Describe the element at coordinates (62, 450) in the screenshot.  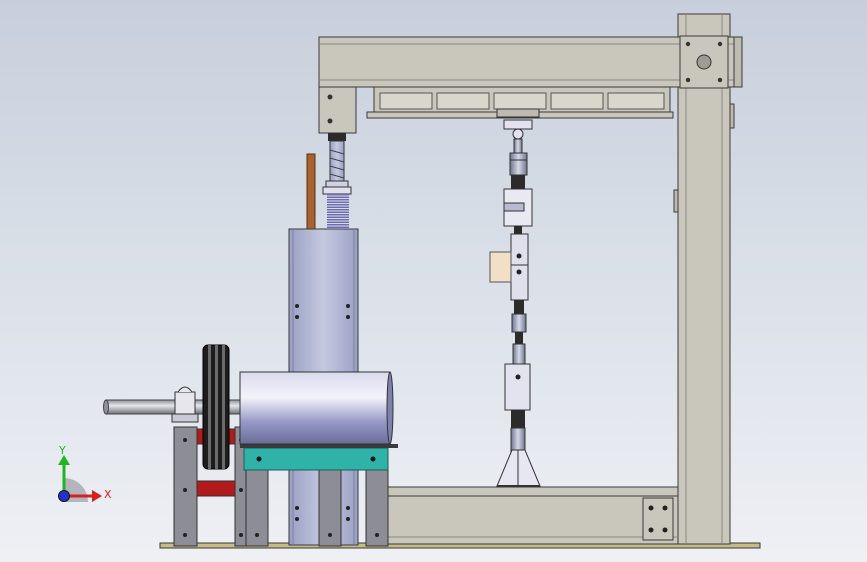
I see `y-axis-label: Y` at that location.